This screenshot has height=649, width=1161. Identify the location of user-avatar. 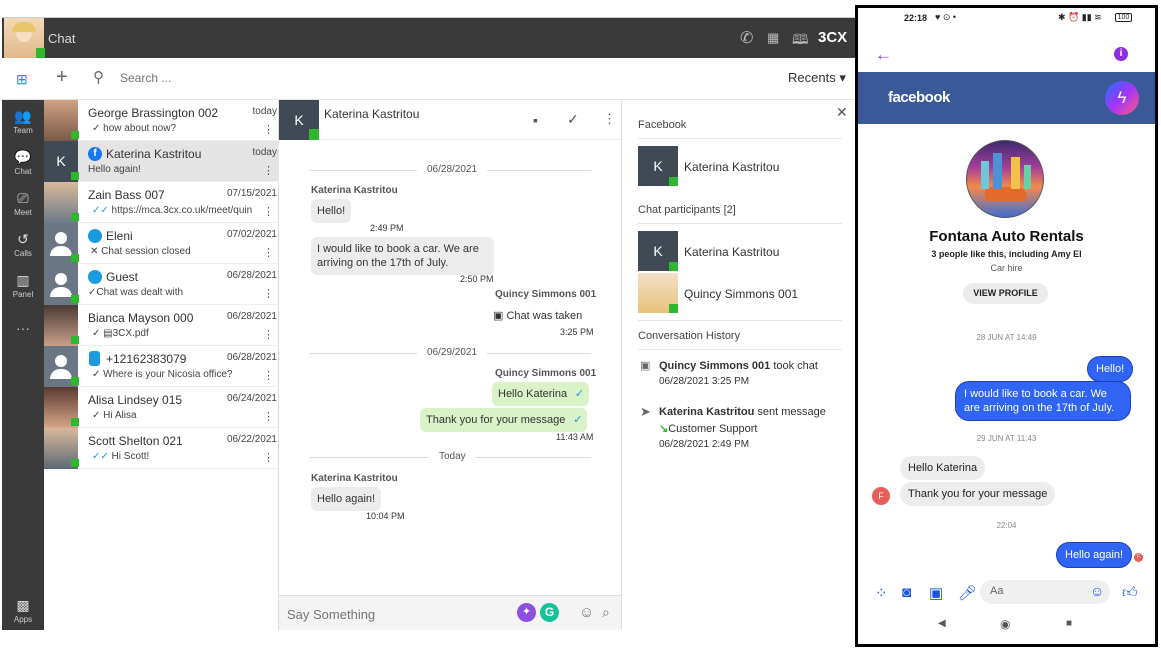
(24, 38).